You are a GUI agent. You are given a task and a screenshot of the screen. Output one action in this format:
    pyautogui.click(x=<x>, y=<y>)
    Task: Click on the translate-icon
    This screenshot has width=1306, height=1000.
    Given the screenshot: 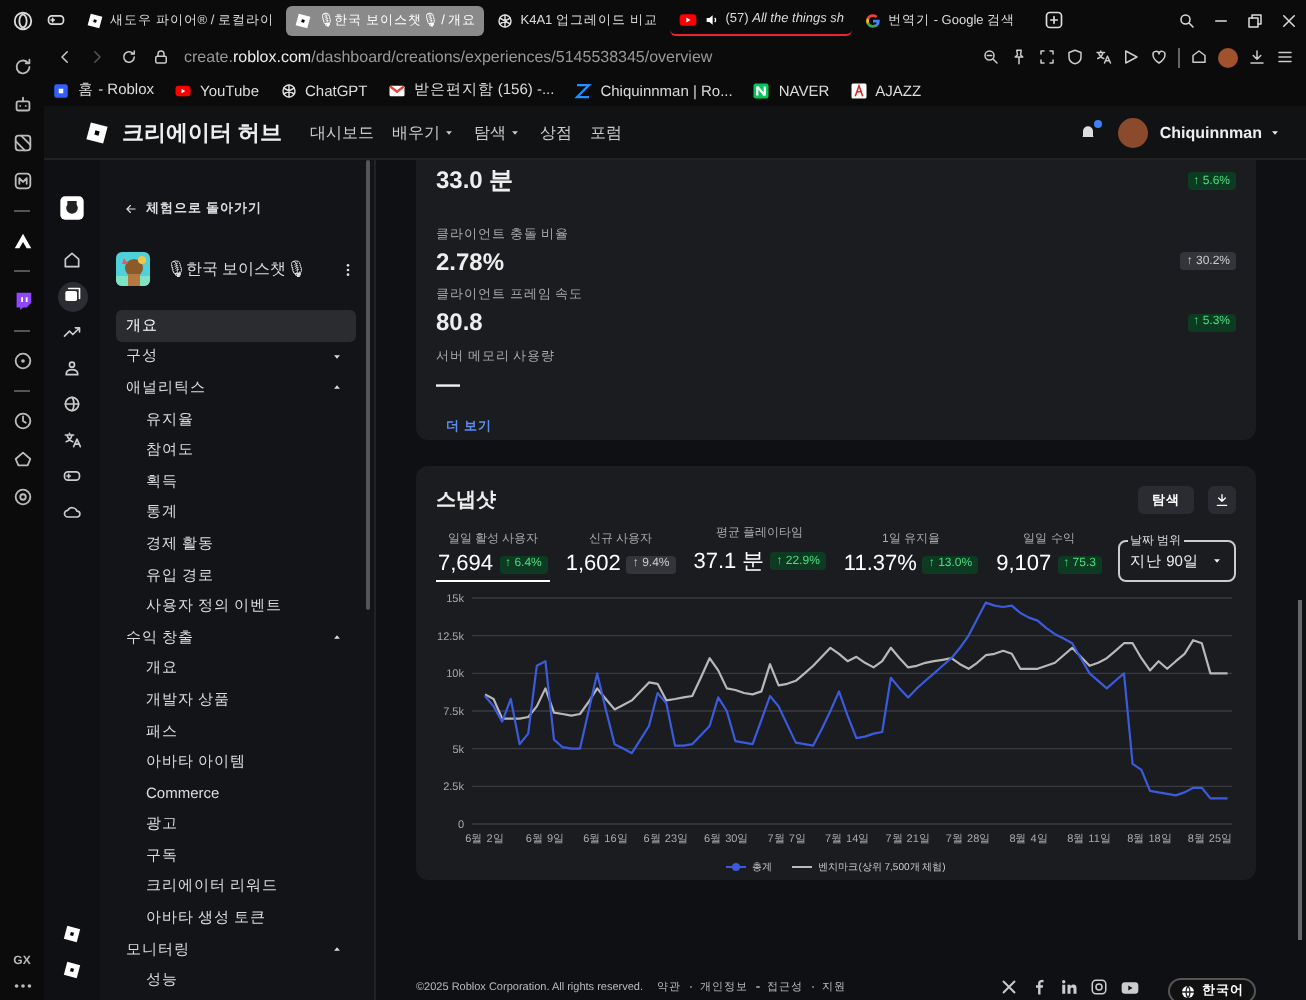 What is the action you would take?
    pyautogui.click(x=1103, y=57)
    